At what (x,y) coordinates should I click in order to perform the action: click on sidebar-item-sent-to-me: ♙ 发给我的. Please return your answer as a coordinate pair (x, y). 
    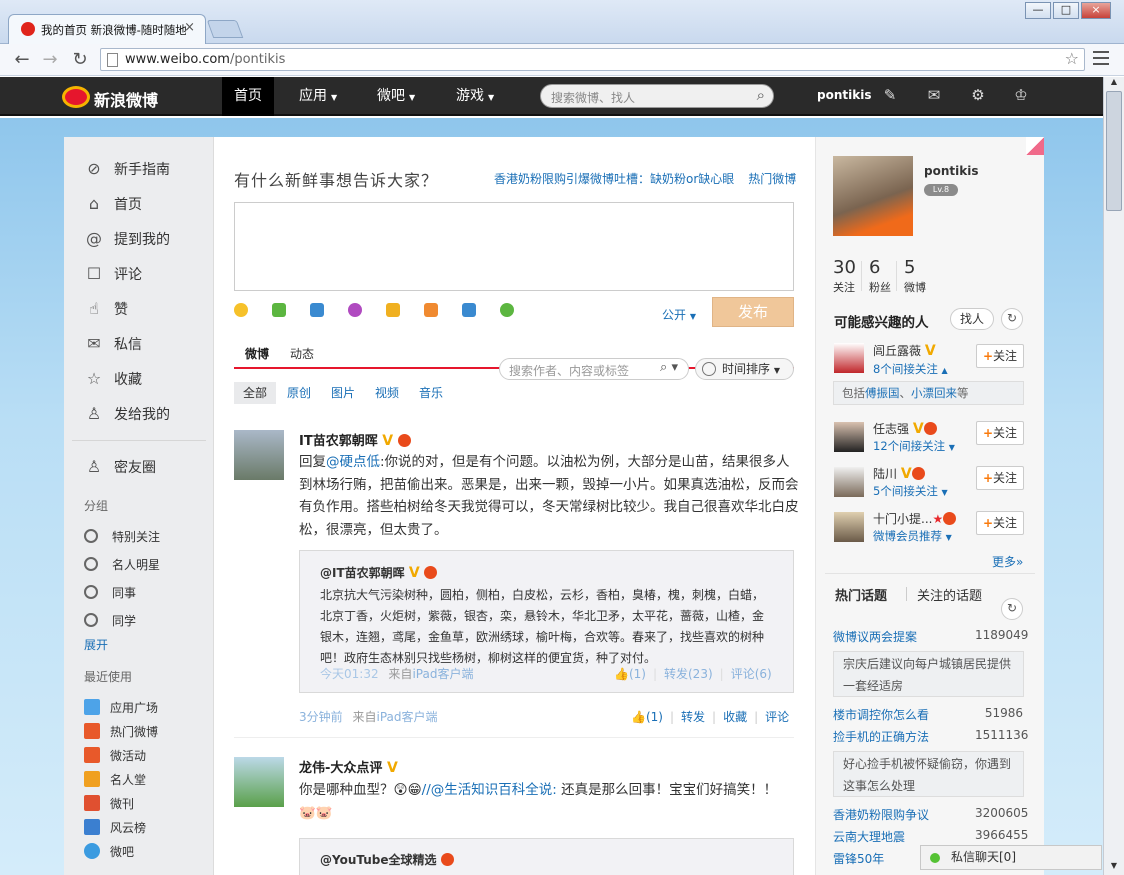
    Looking at the image, I should click on (127, 414).